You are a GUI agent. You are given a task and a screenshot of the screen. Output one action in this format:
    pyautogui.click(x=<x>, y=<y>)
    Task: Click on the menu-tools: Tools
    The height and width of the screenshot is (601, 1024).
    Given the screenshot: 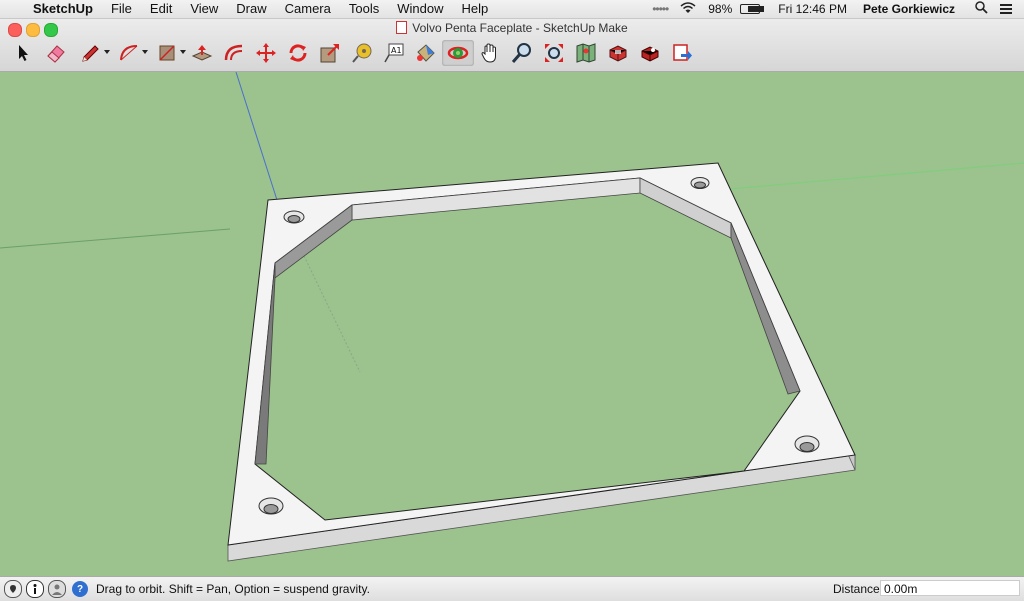 What is the action you would take?
    pyautogui.click(x=364, y=9)
    